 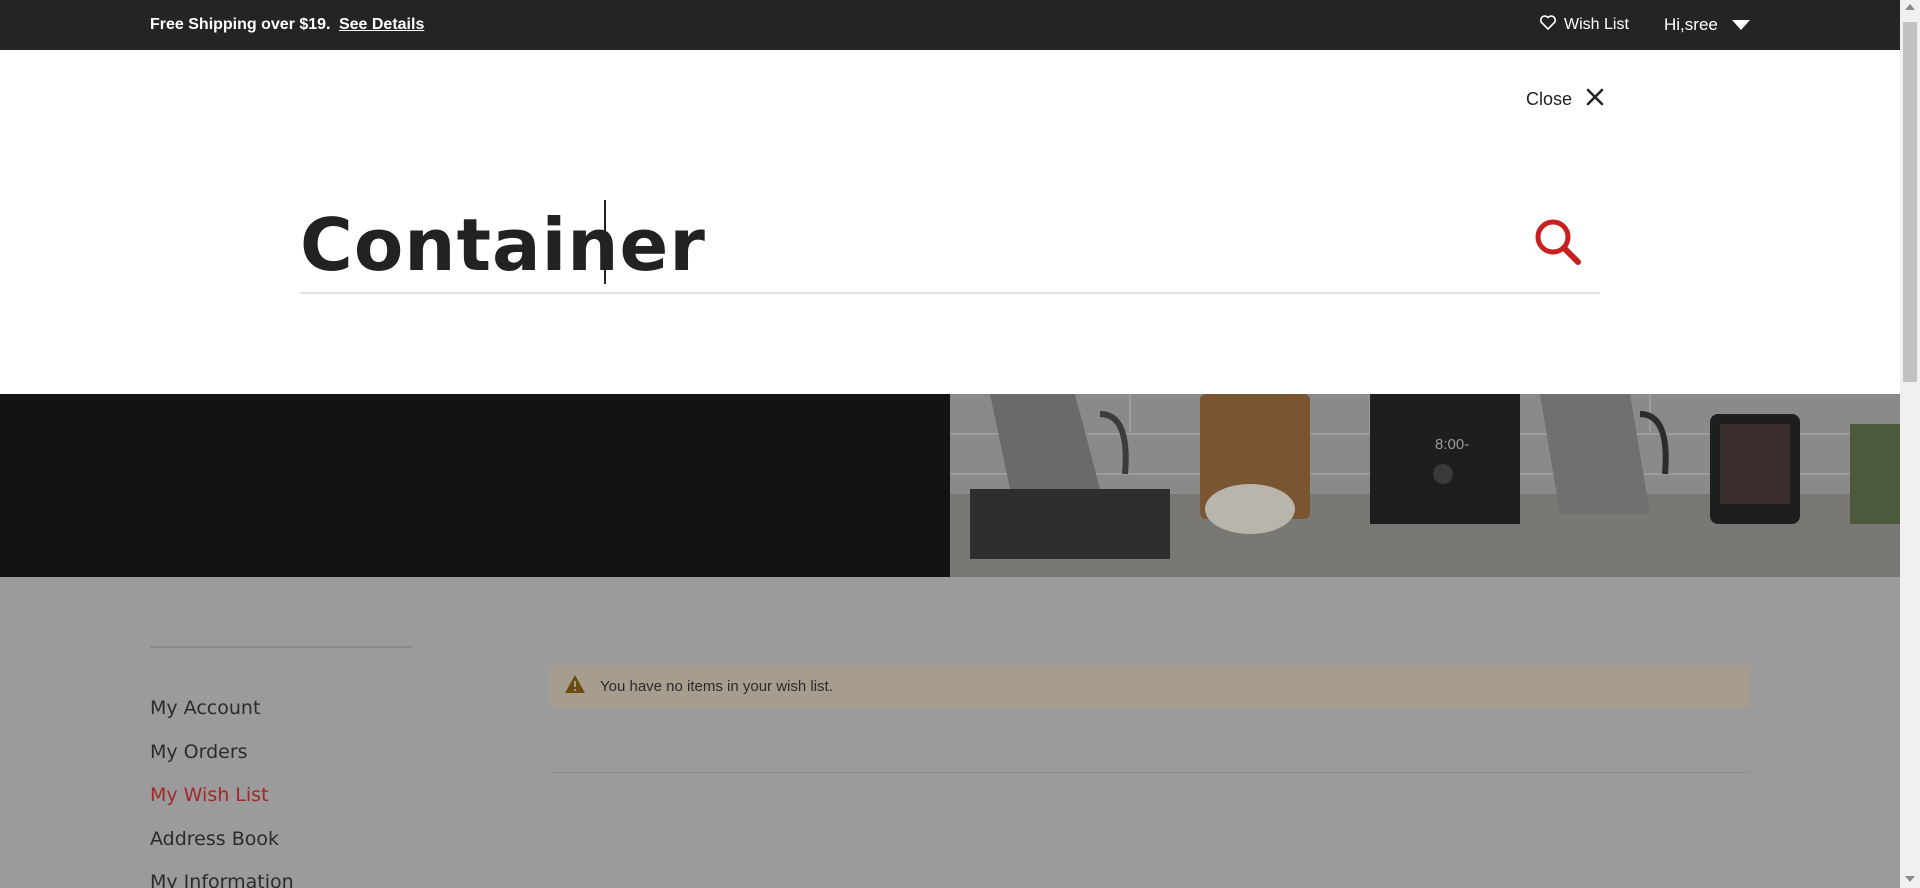 What do you see at coordinates (222, 719) in the screenshot?
I see `sidebar-item-my-account: My Account` at bounding box center [222, 719].